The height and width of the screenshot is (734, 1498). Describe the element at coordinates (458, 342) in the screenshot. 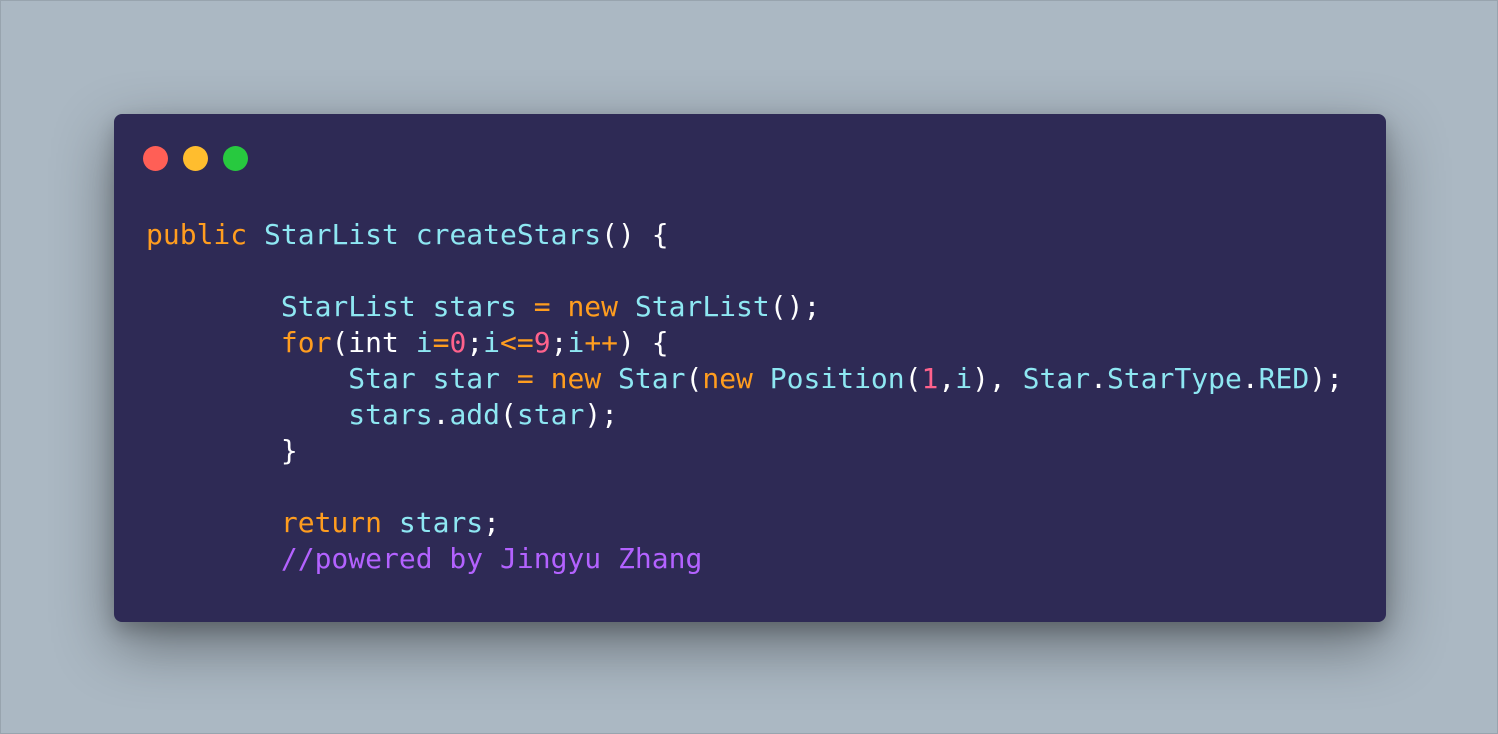

I see `code-token: 0` at that location.